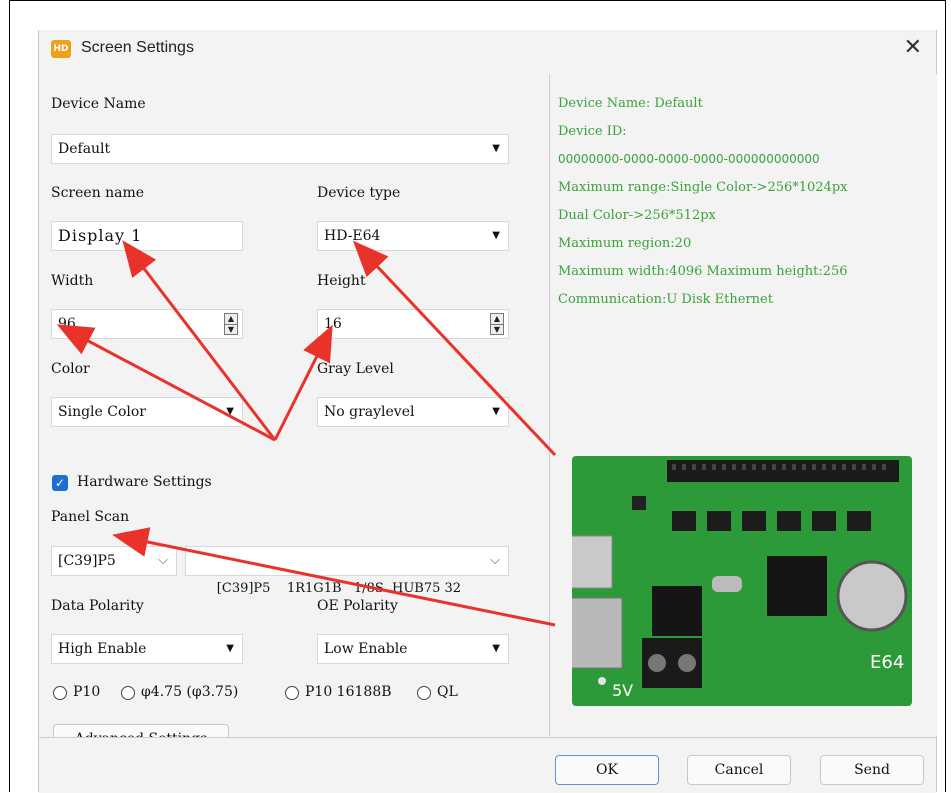  Describe the element at coordinates (60, 693) in the screenshot. I see `radio-p10` at that location.